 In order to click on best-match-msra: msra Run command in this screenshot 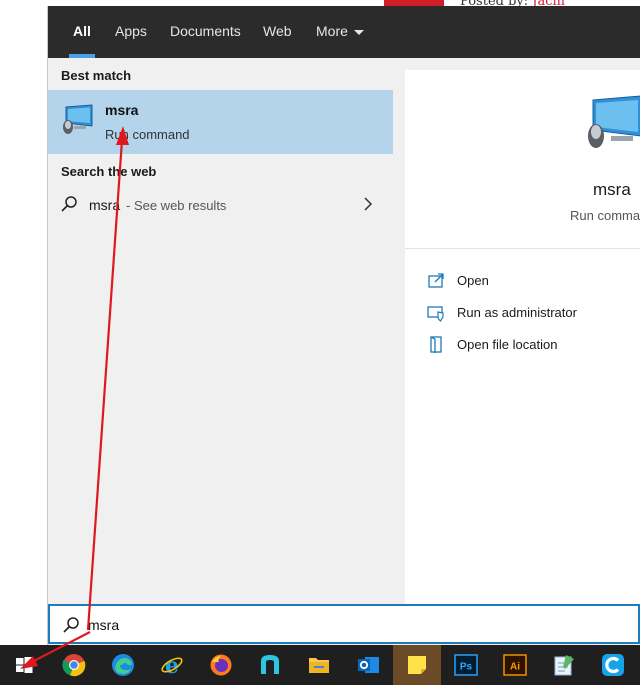, I will do `click(220, 122)`.